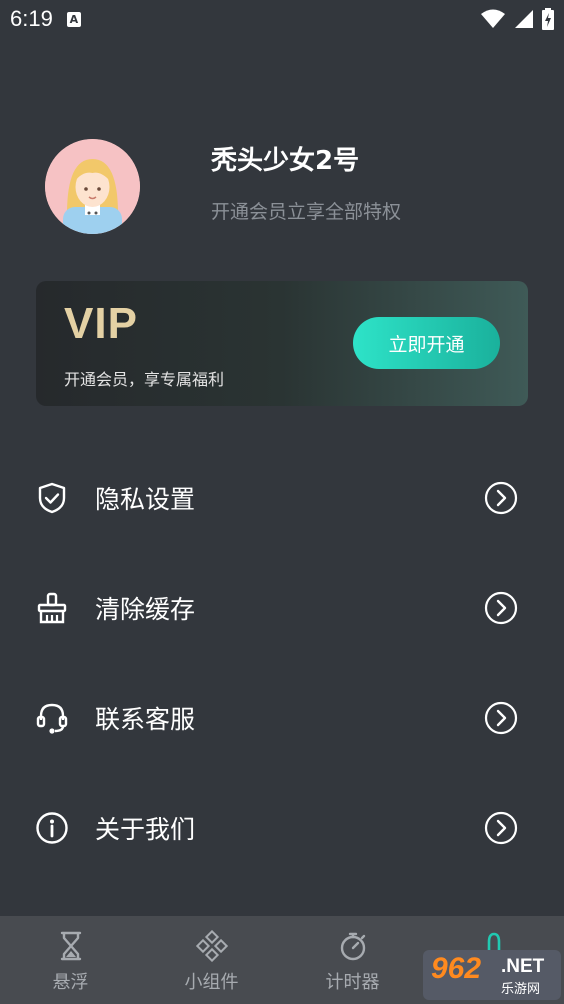 Image resolution: width=564 pixels, height=1004 pixels. What do you see at coordinates (492, 975) in the screenshot?
I see `watermark-logo: 962 .NET 乐游网` at bounding box center [492, 975].